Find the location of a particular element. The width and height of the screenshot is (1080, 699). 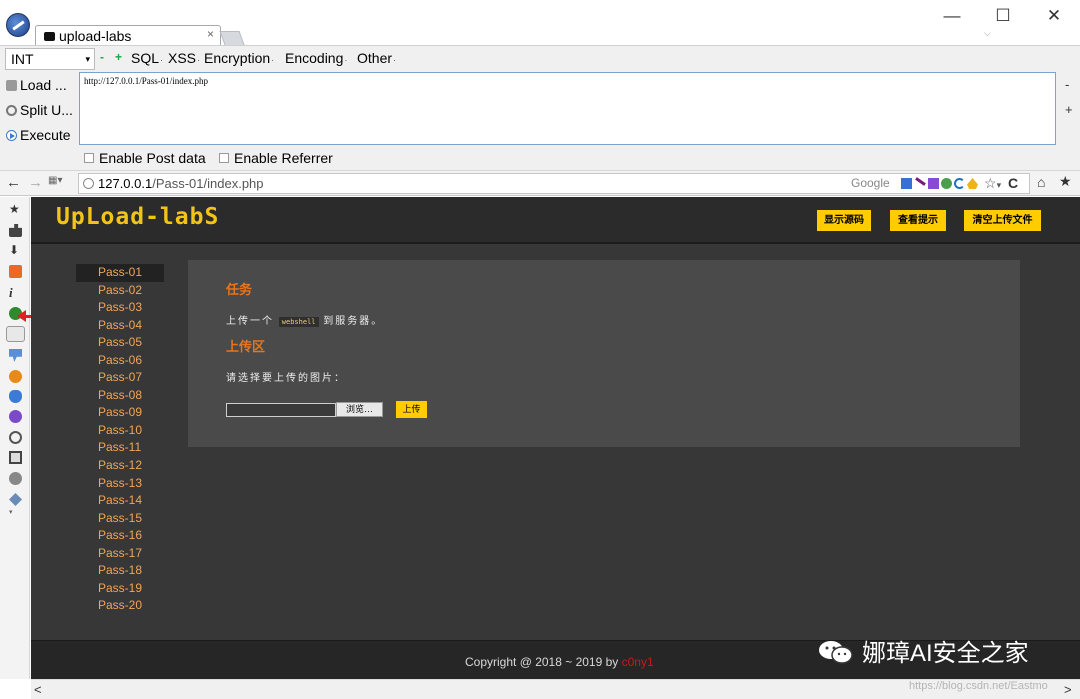

pass-menu-item: Pass-15 is located at coordinates (120, 519).